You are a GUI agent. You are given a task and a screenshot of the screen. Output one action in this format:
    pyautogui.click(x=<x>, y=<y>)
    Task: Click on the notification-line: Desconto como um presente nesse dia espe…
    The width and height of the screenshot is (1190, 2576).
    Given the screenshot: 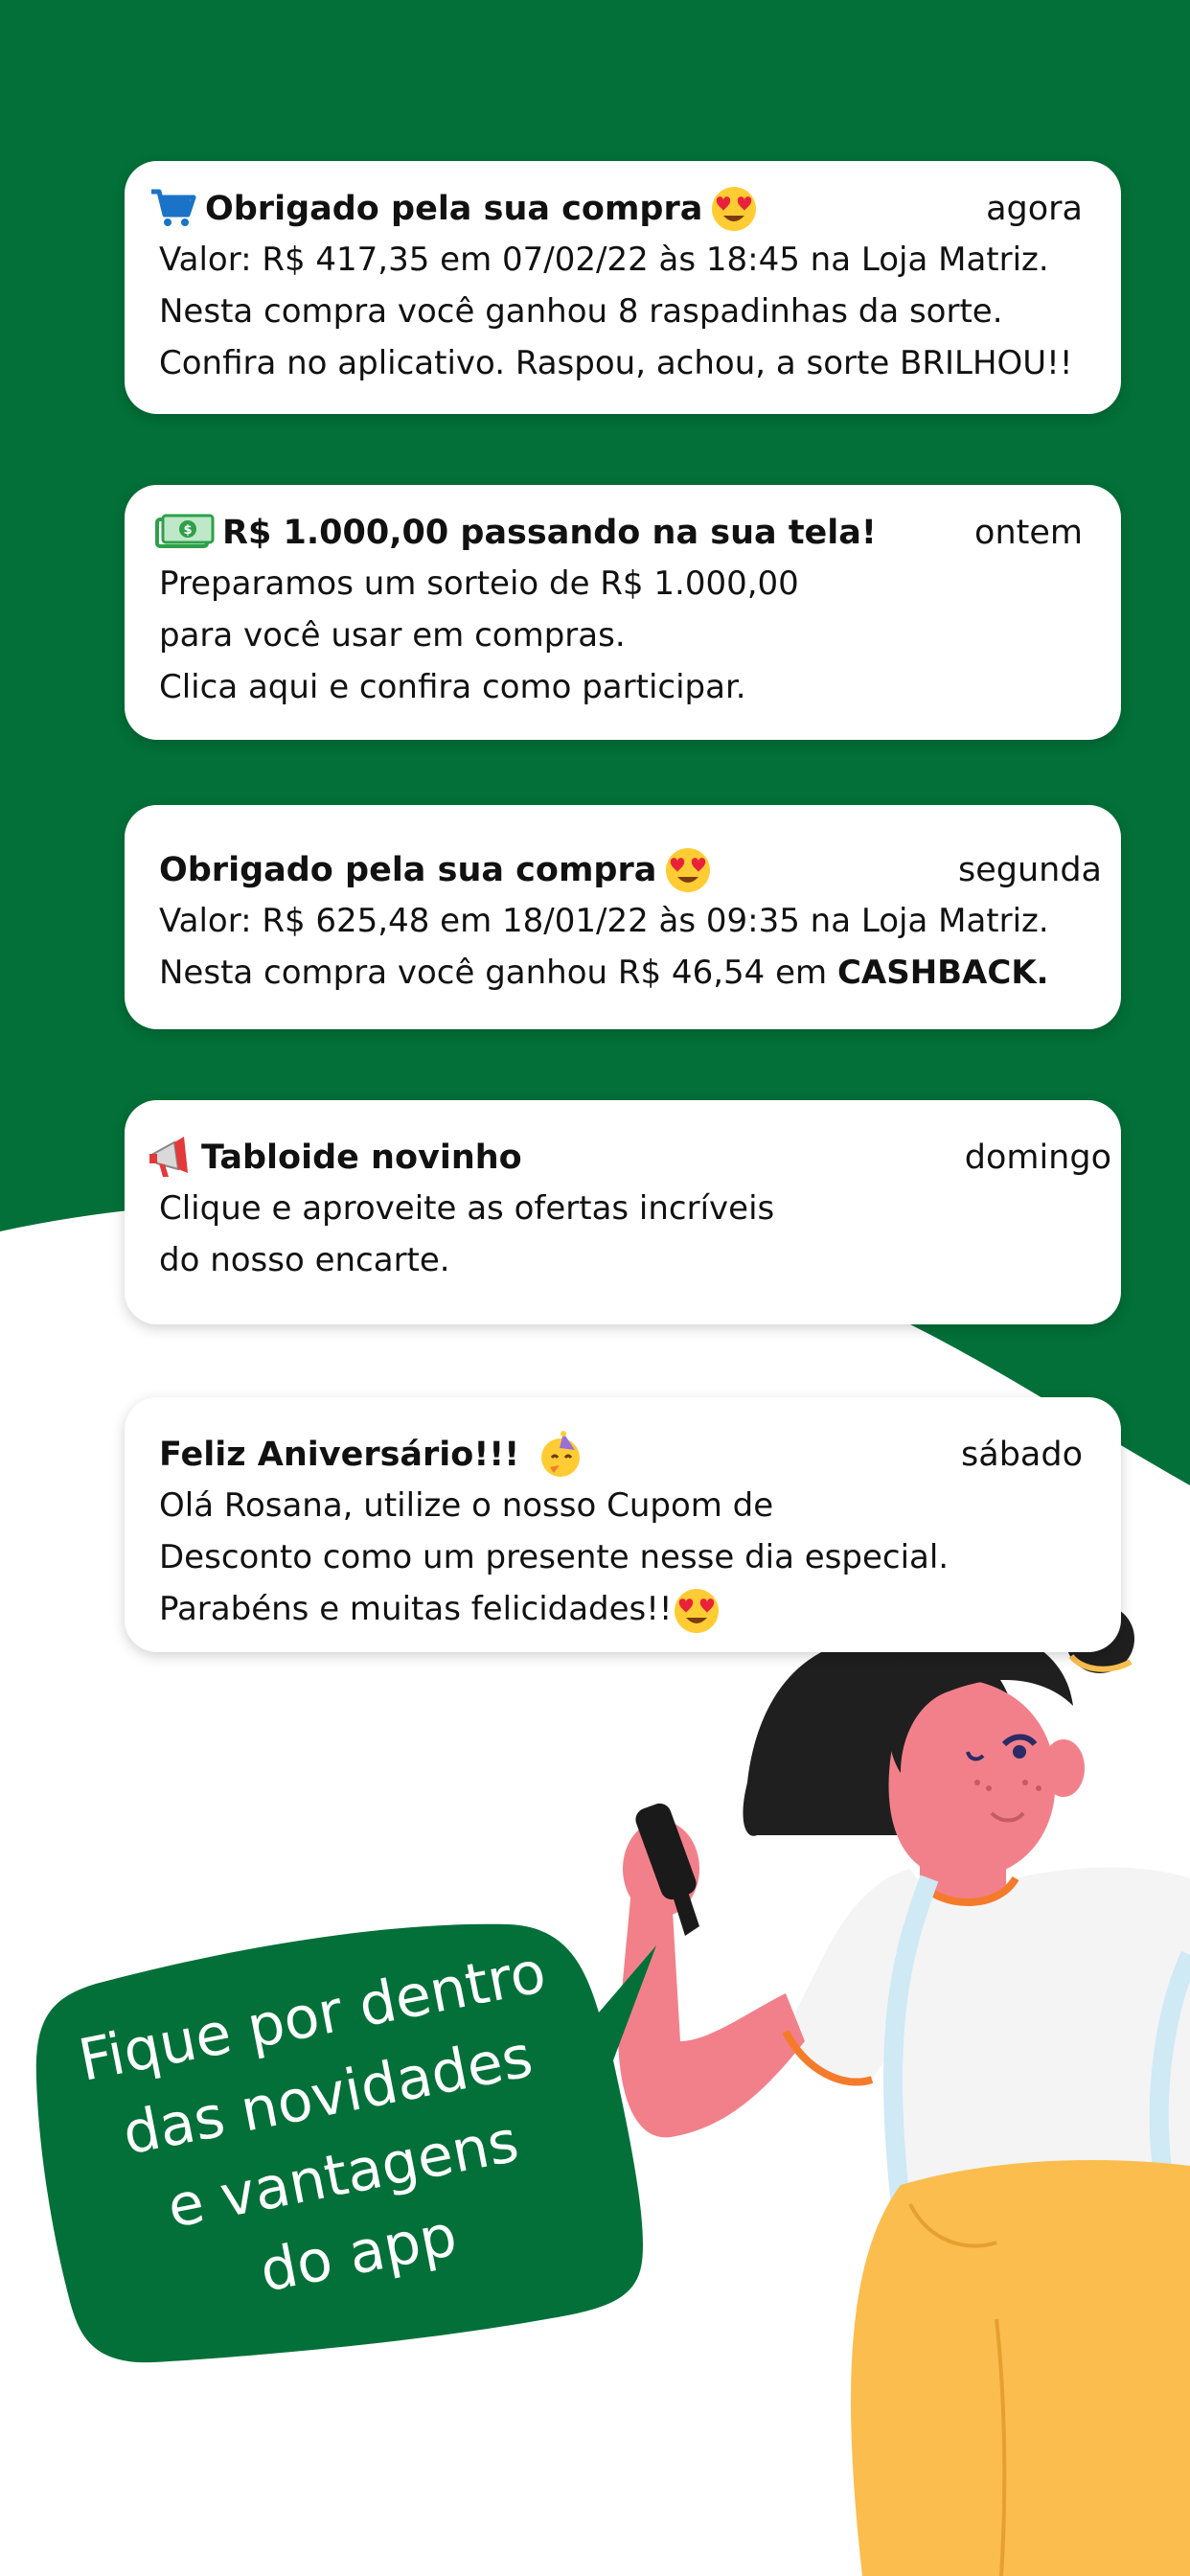 What is the action you would take?
    pyautogui.click(x=555, y=1557)
    